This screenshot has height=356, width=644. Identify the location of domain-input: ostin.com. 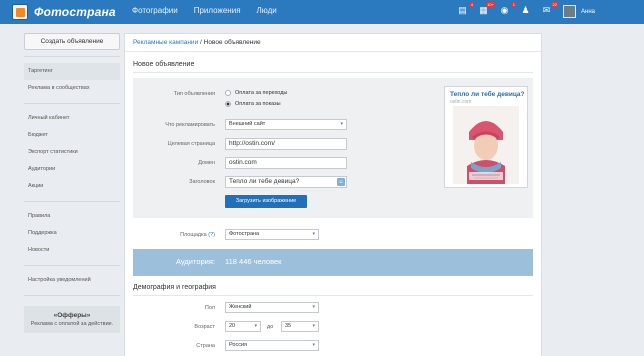
(286, 163).